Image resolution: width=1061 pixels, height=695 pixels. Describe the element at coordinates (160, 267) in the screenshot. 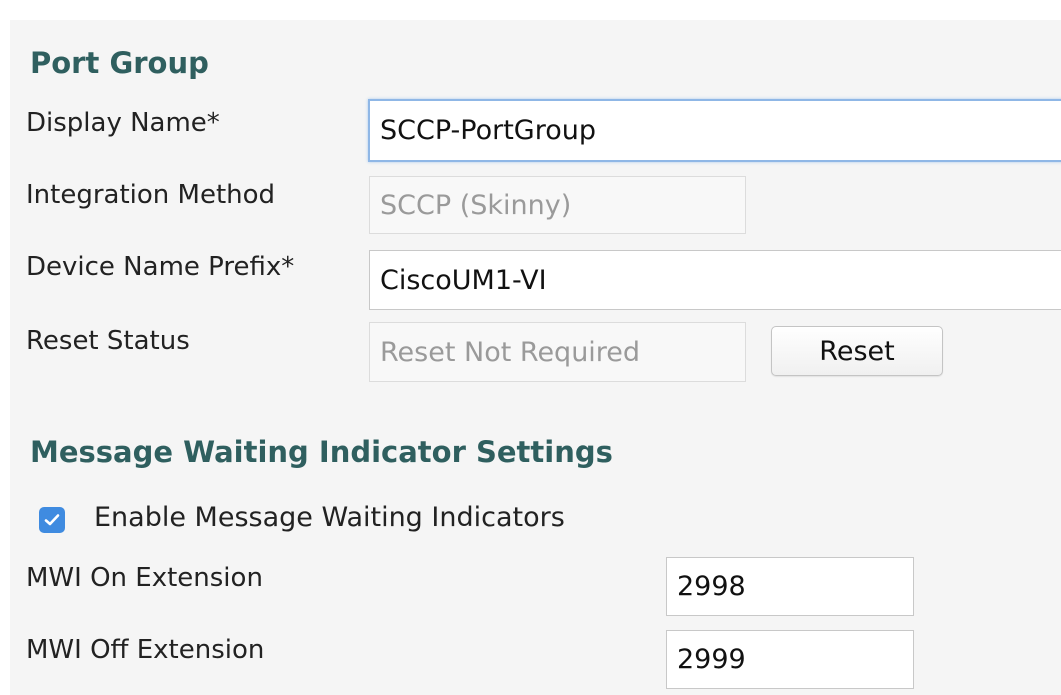

I see `device-name-prefix-label: Device Name Prefix*` at that location.